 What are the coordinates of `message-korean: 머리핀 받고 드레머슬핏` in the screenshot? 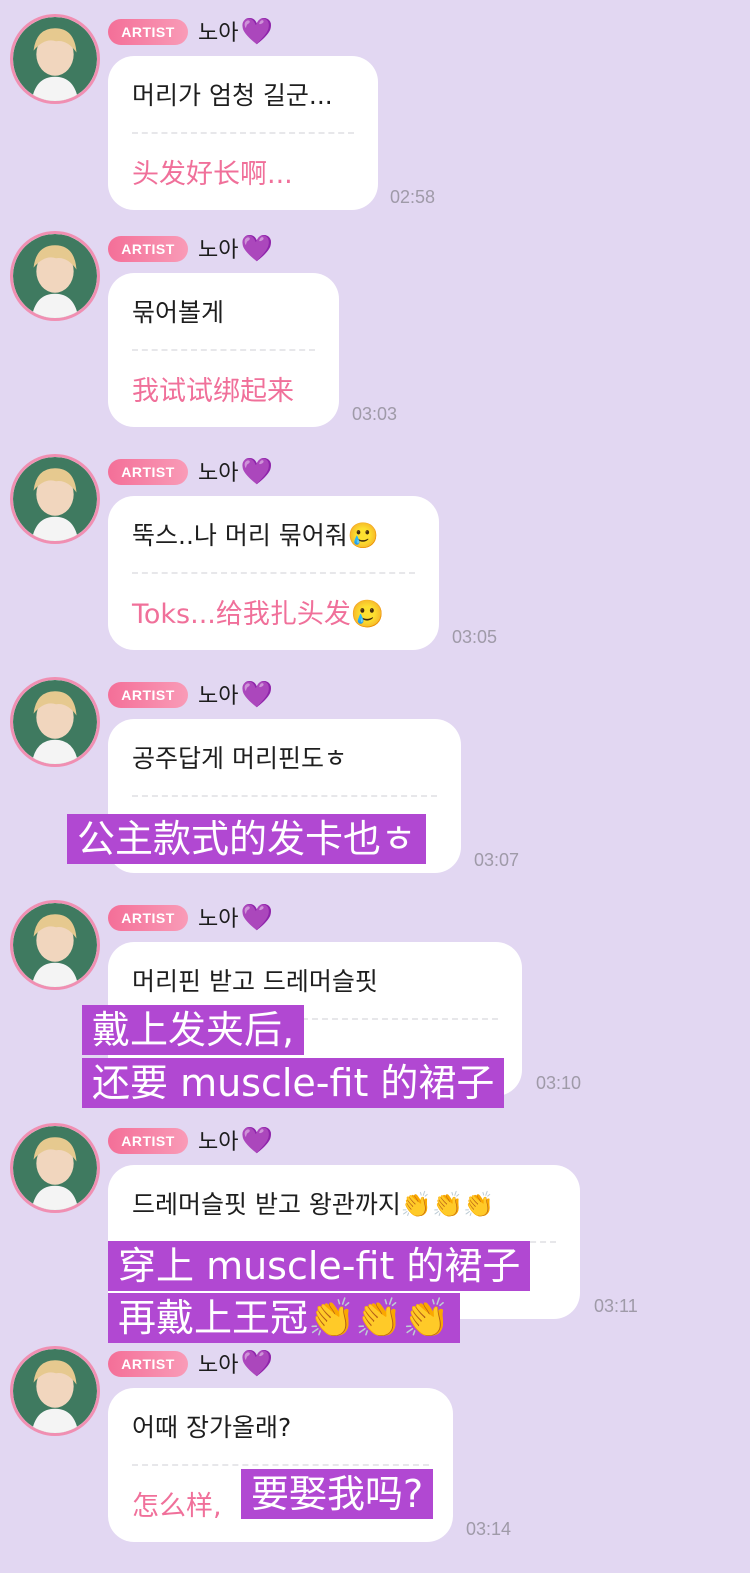 It's located at (255, 981).